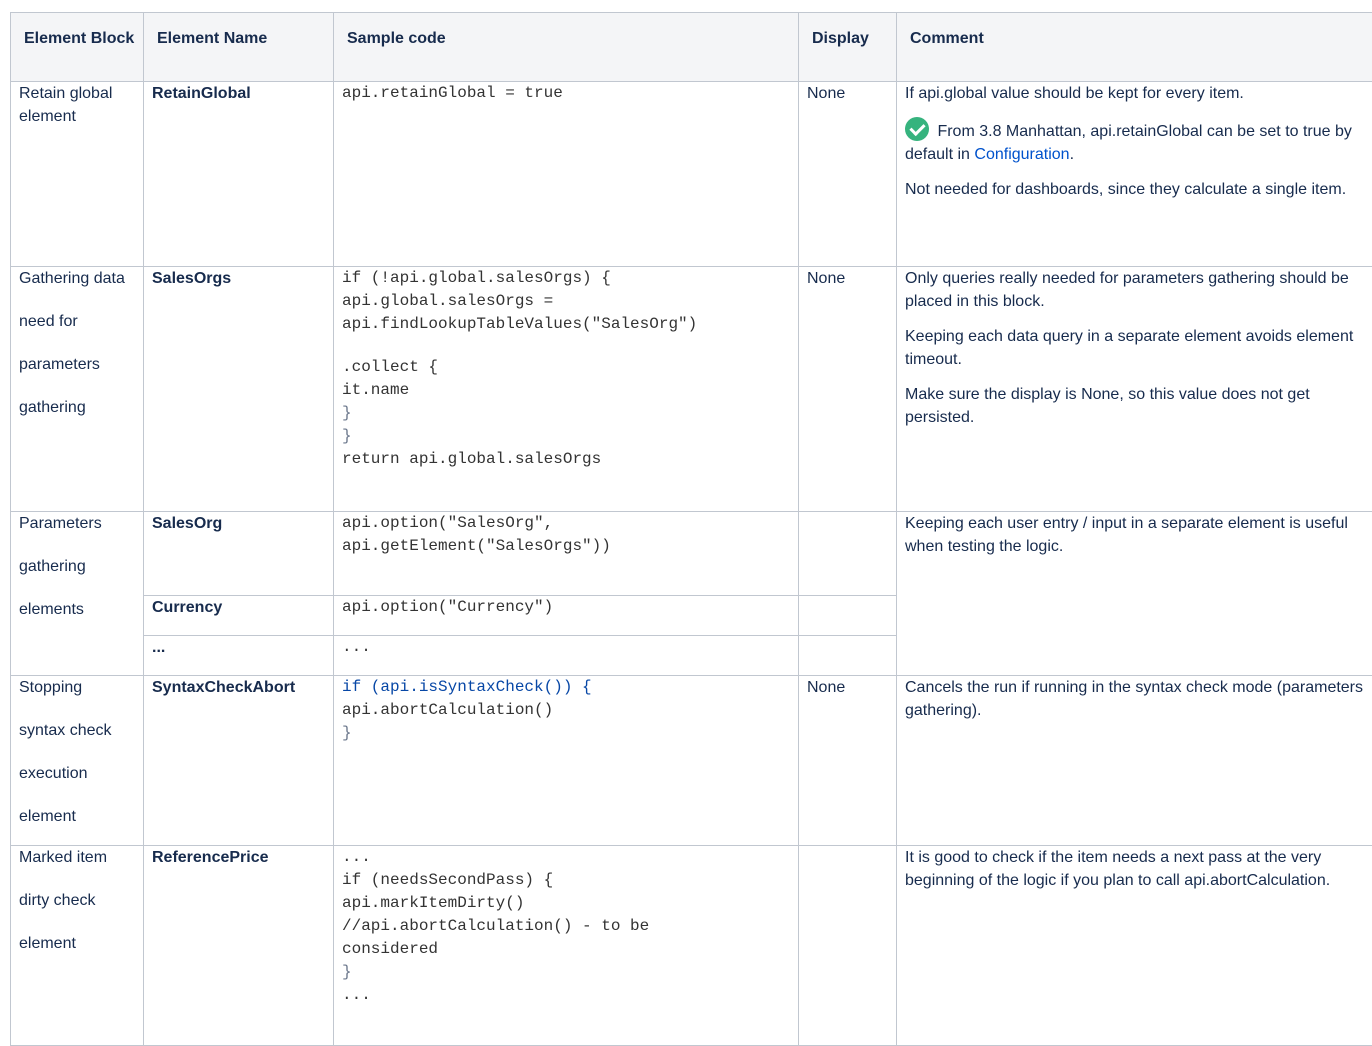  What do you see at coordinates (77, 730) in the screenshot?
I see `element-block-text: syntax check` at bounding box center [77, 730].